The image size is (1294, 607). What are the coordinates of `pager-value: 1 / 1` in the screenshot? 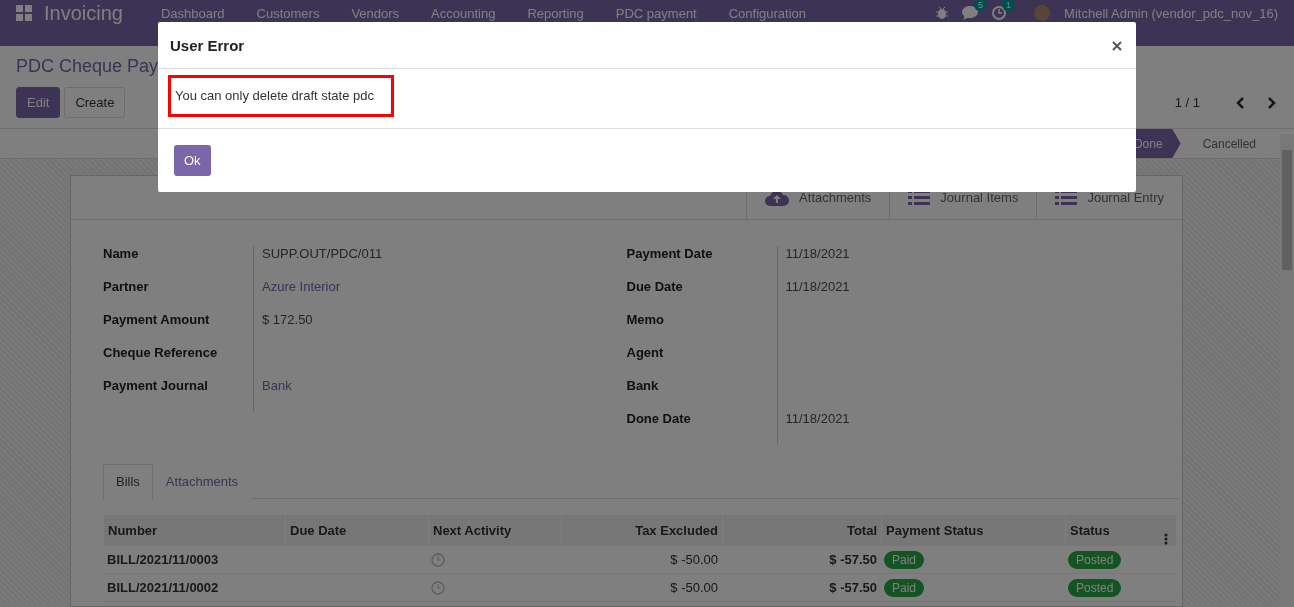 It's located at (1187, 102).